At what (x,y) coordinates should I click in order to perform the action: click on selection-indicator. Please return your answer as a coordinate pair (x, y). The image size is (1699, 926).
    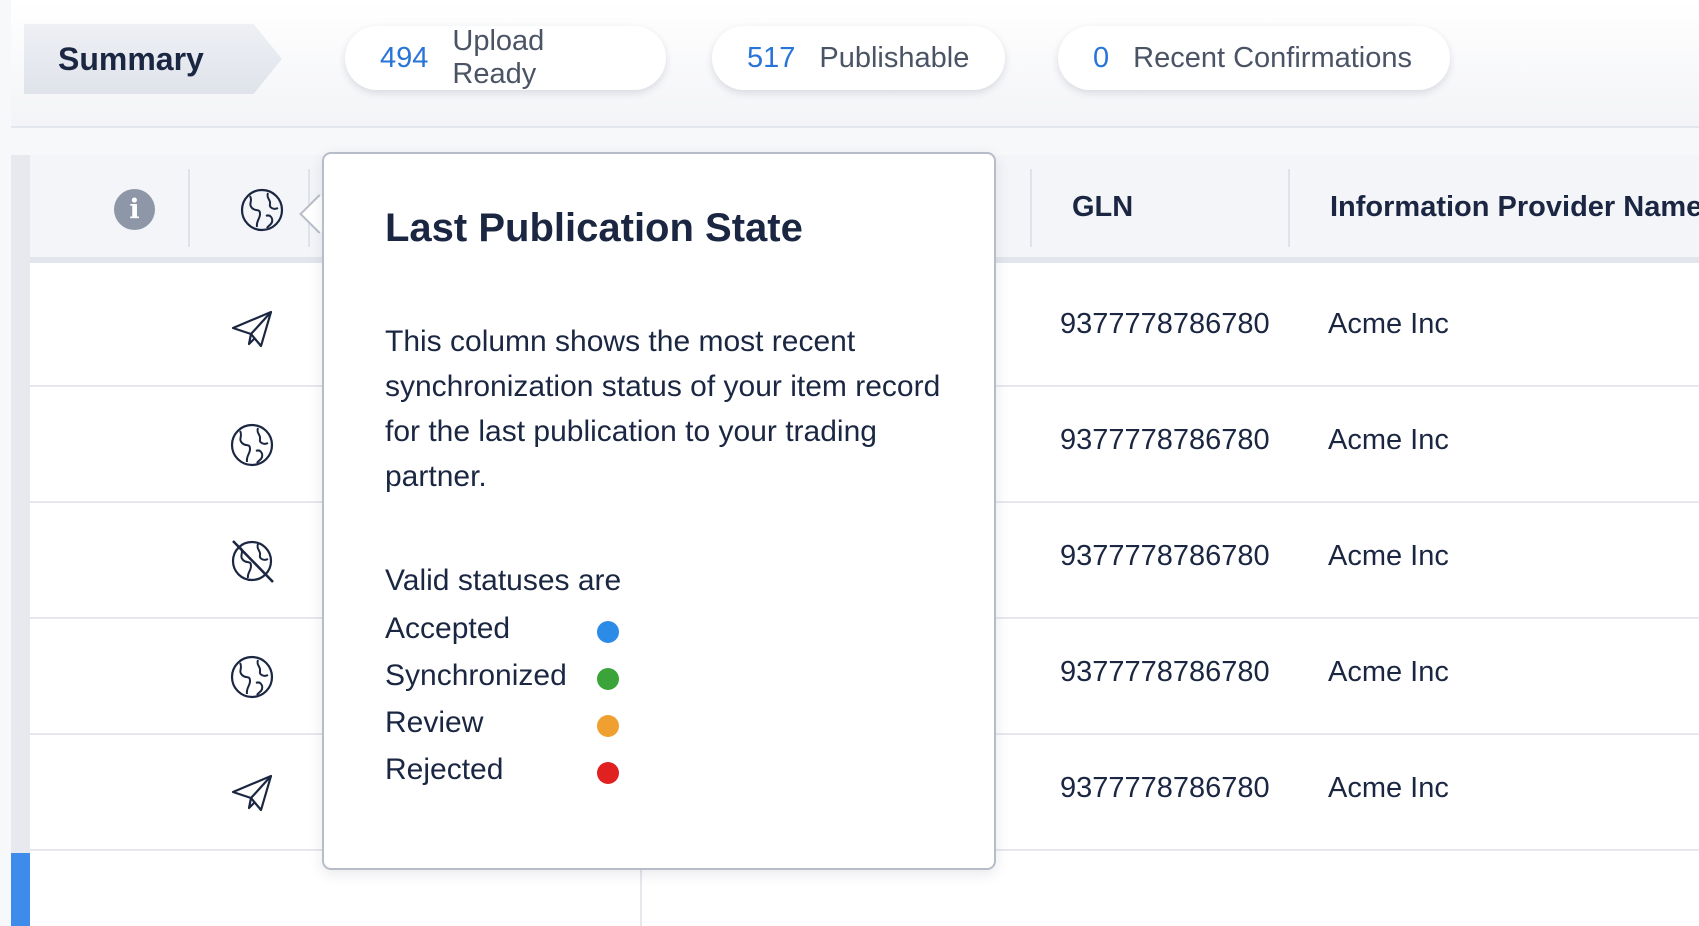
    Looking at the image, I should click on (20, 889).